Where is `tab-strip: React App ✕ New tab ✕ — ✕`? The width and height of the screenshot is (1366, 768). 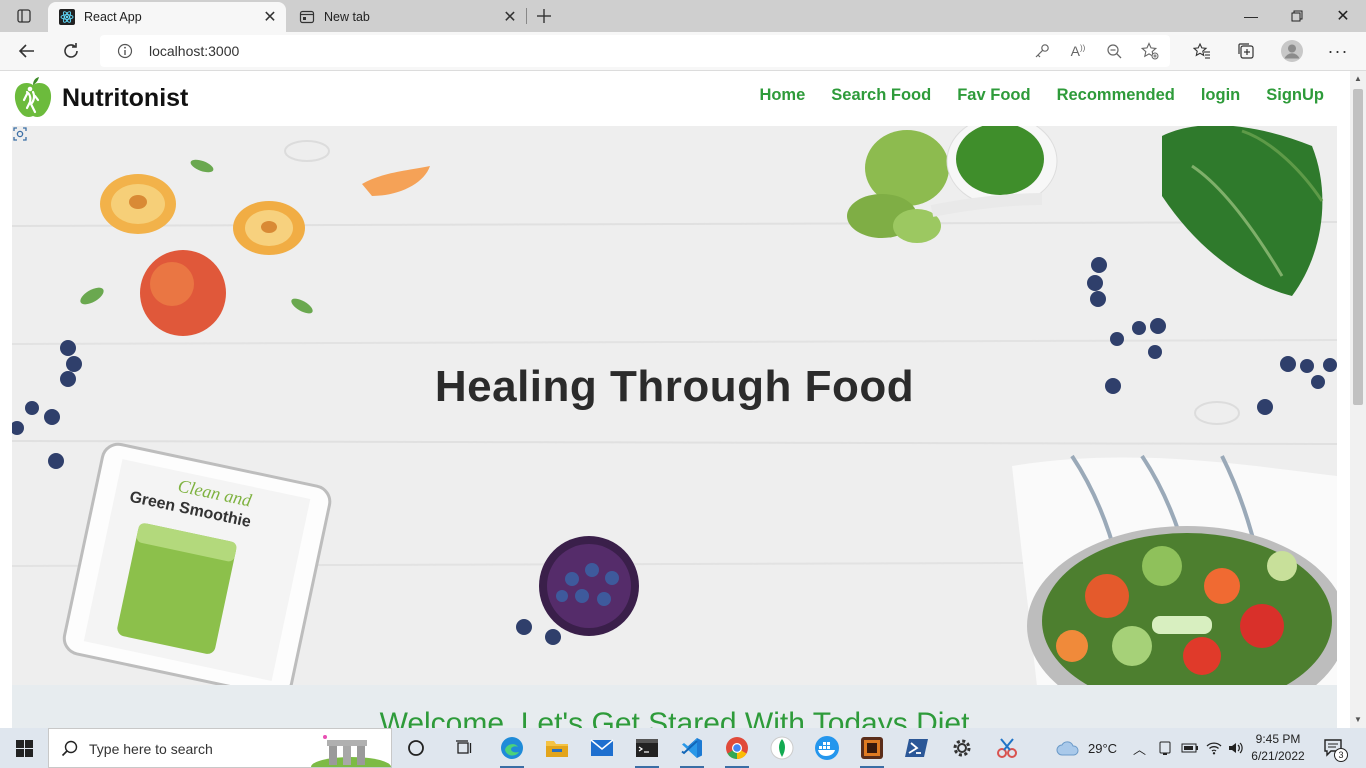 tab-strip: React App ✕ New tab ✕ — ✕ is located at coordinates (683, 16).